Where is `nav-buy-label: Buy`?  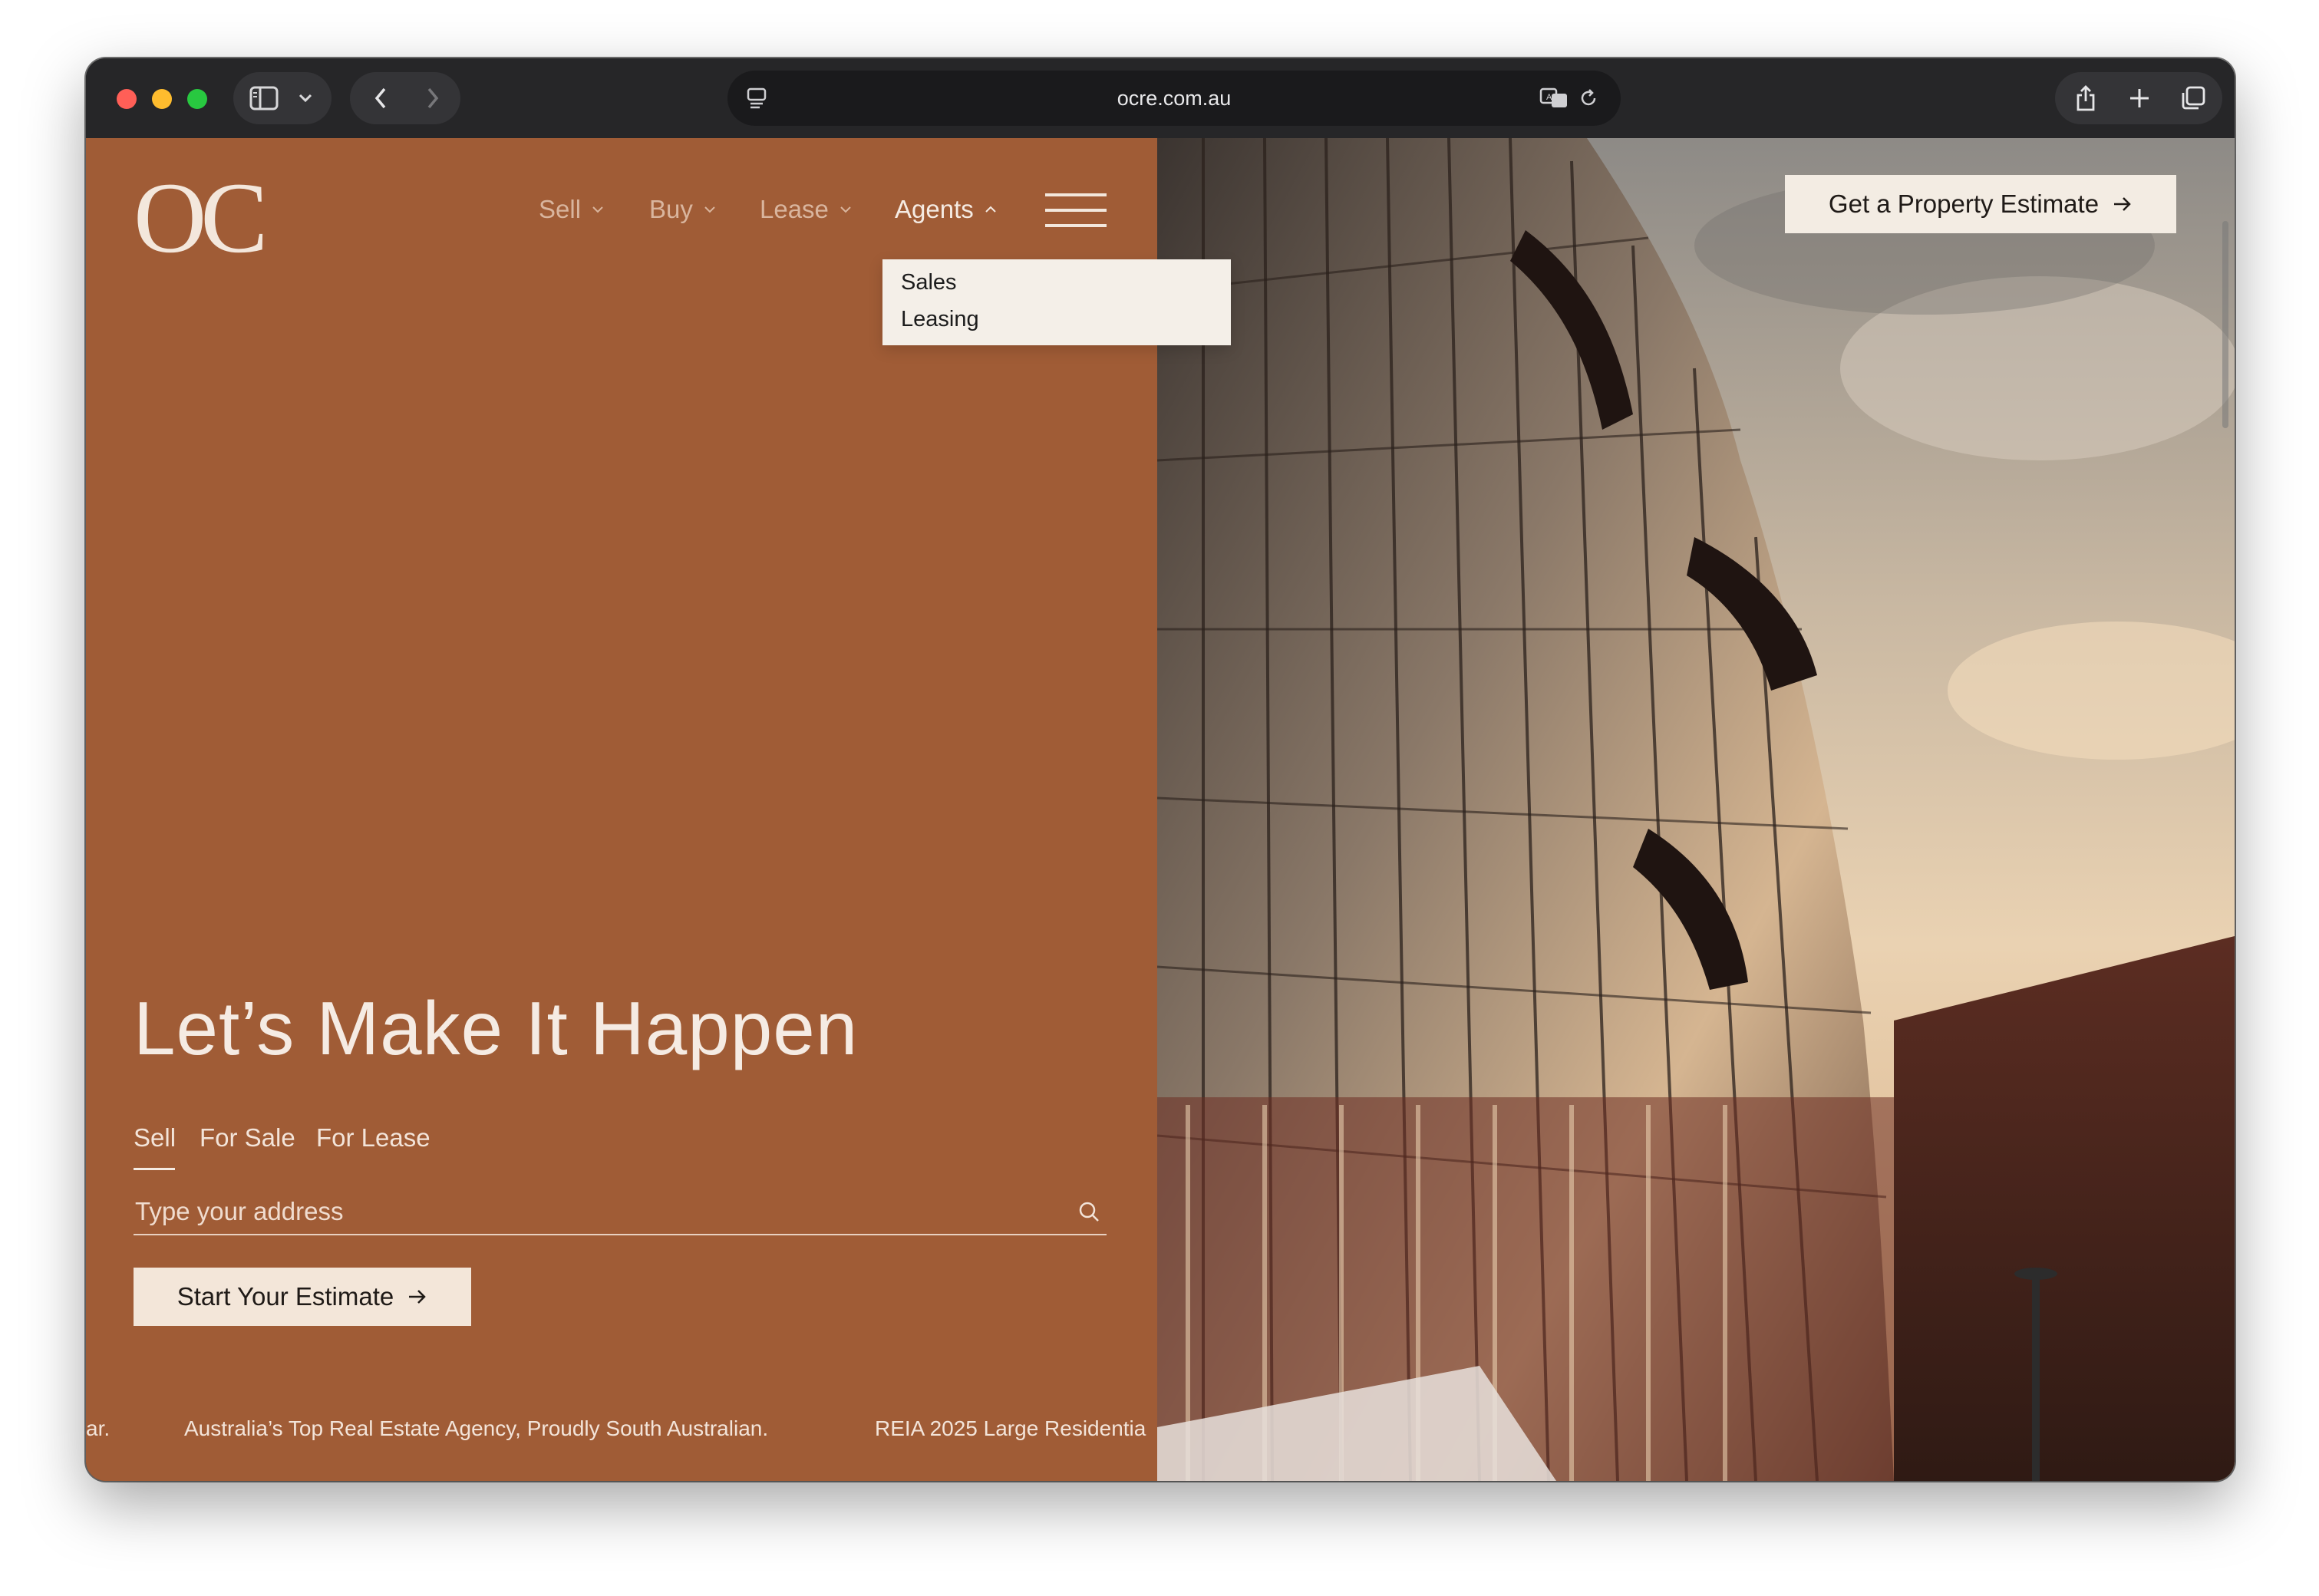
nav-buy-label: Buy is located at coordinates (671, 209).